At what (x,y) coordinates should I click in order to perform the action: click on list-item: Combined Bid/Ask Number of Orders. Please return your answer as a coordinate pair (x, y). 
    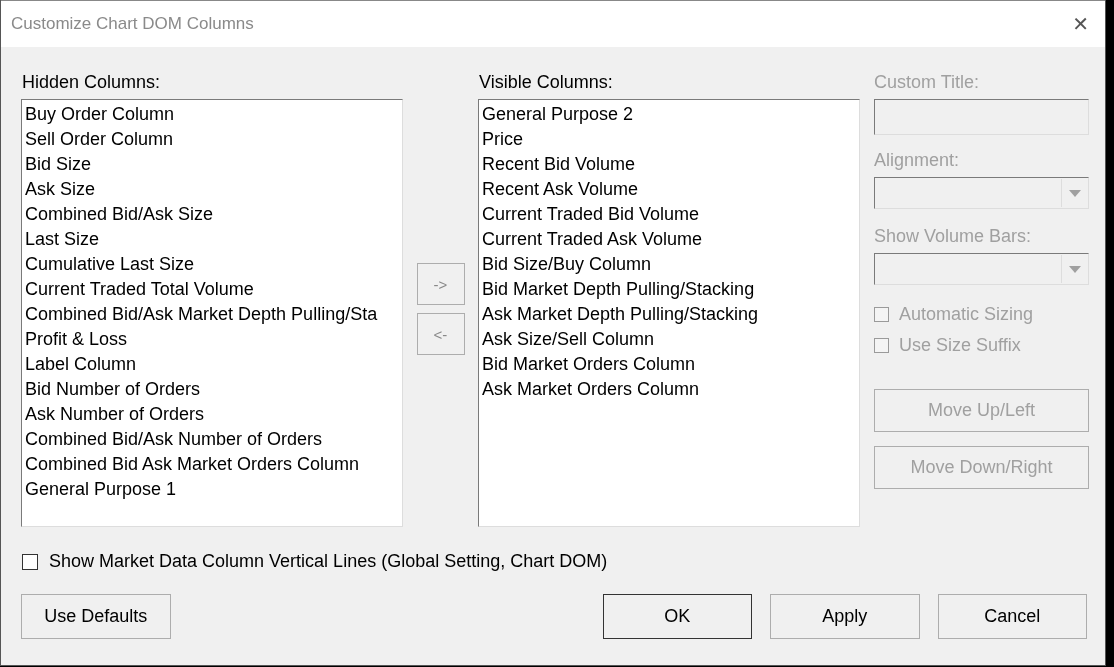
    Looking at the image, I should click on (213, 439).